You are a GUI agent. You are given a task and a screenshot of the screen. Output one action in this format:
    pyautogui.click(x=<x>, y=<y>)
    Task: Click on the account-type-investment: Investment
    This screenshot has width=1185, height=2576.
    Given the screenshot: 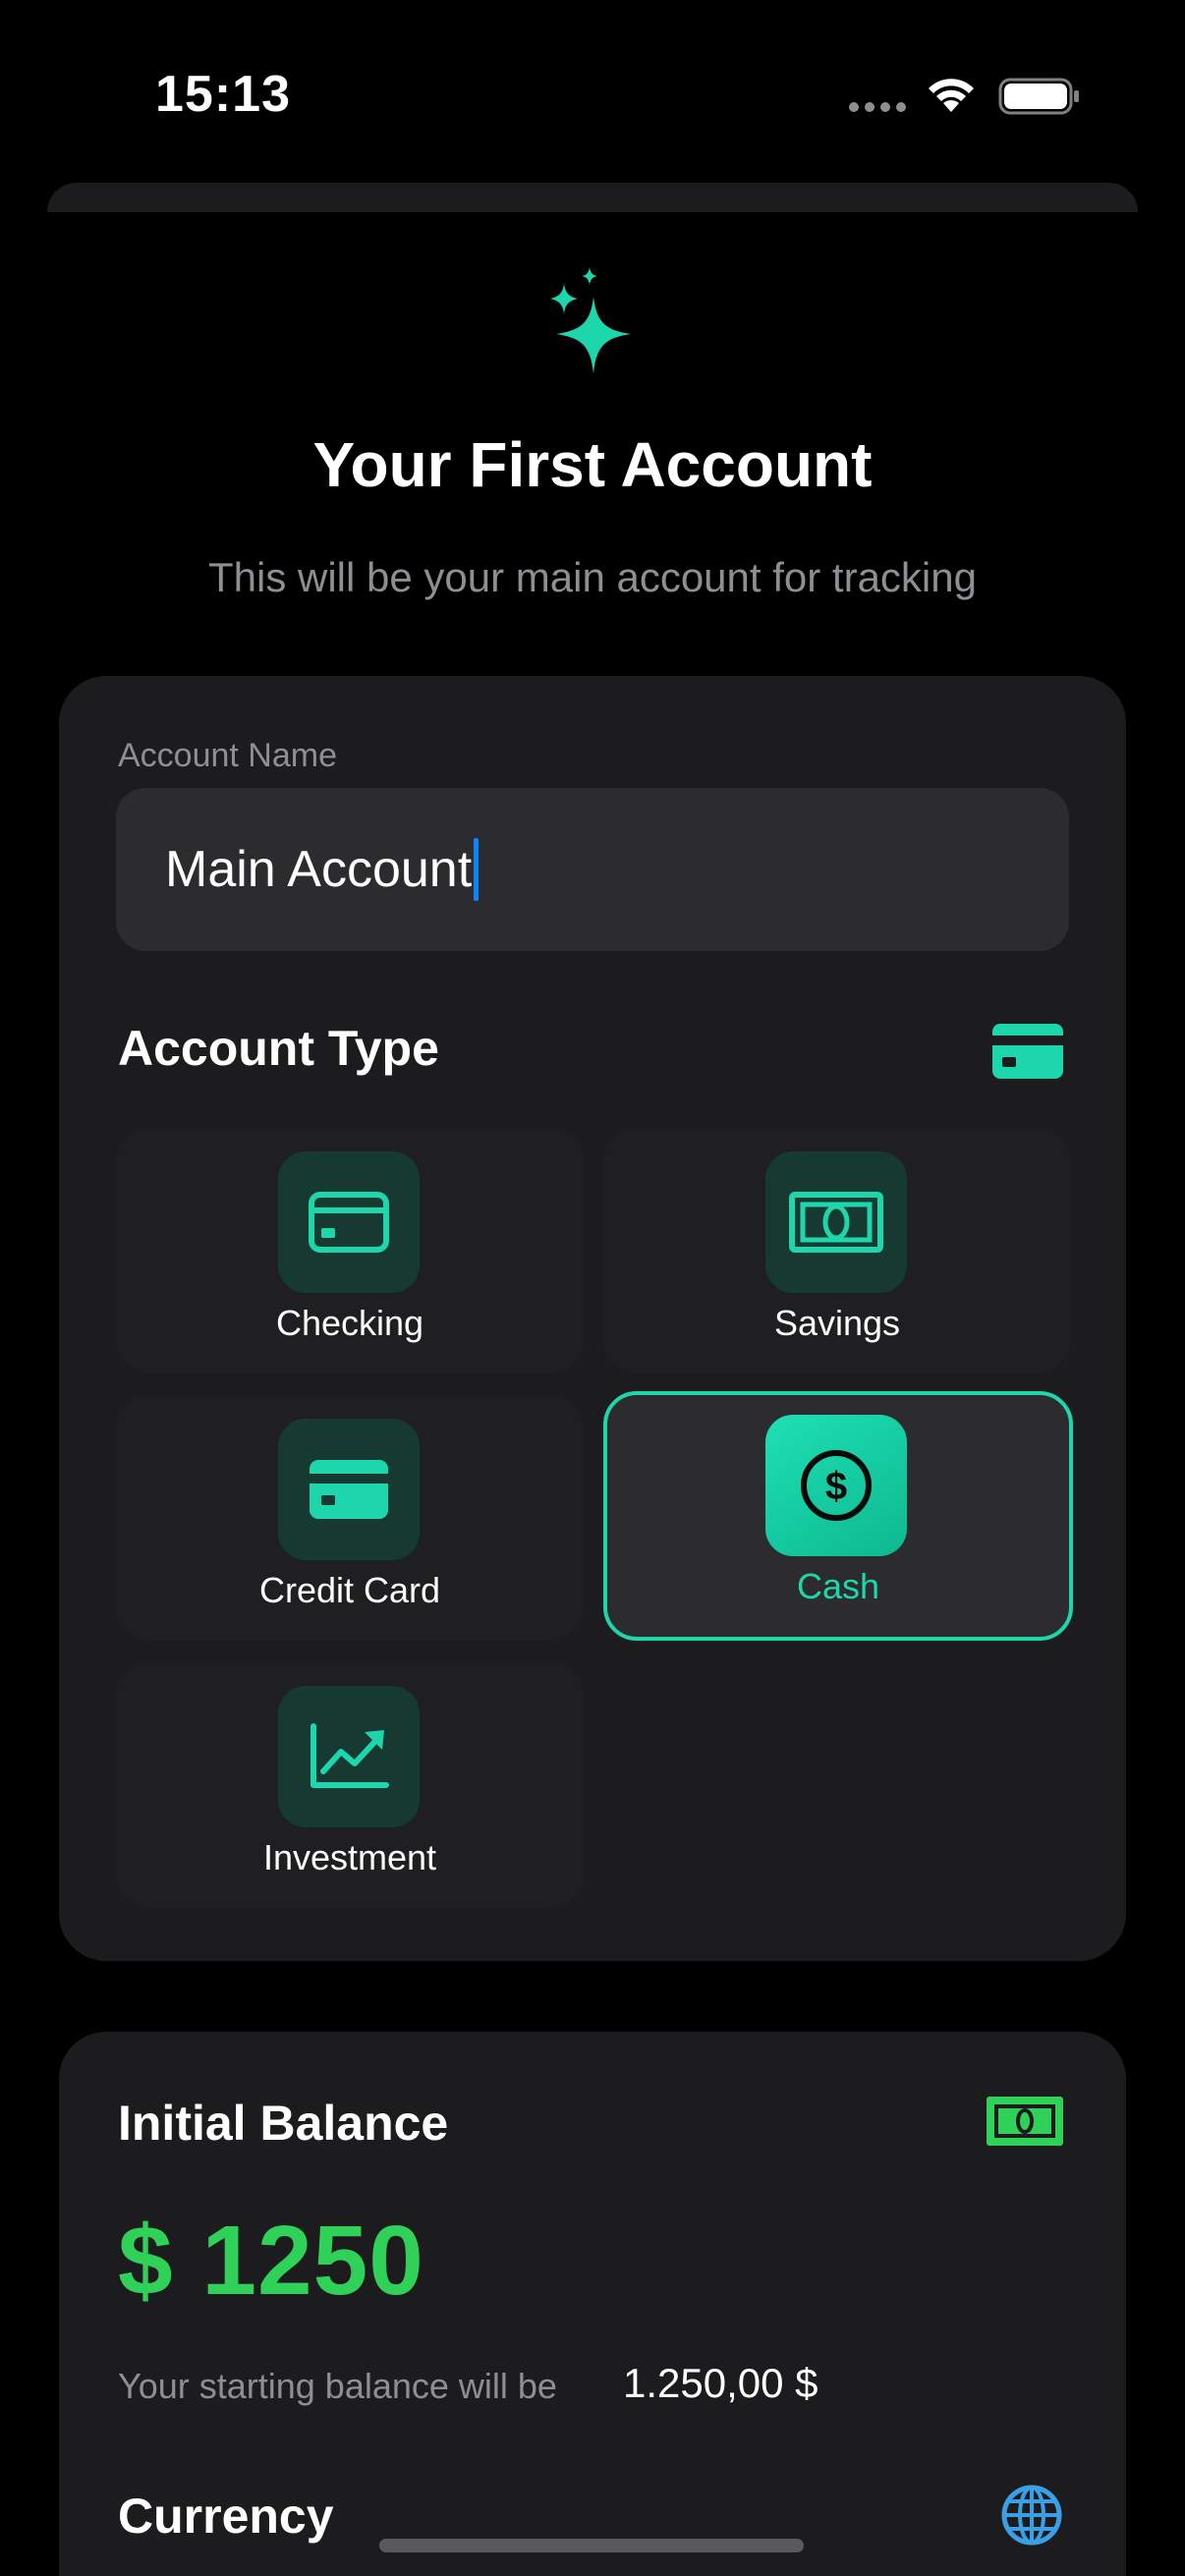 What is the action you would take?
    pyautogui.click(x=350, y=1785)
    